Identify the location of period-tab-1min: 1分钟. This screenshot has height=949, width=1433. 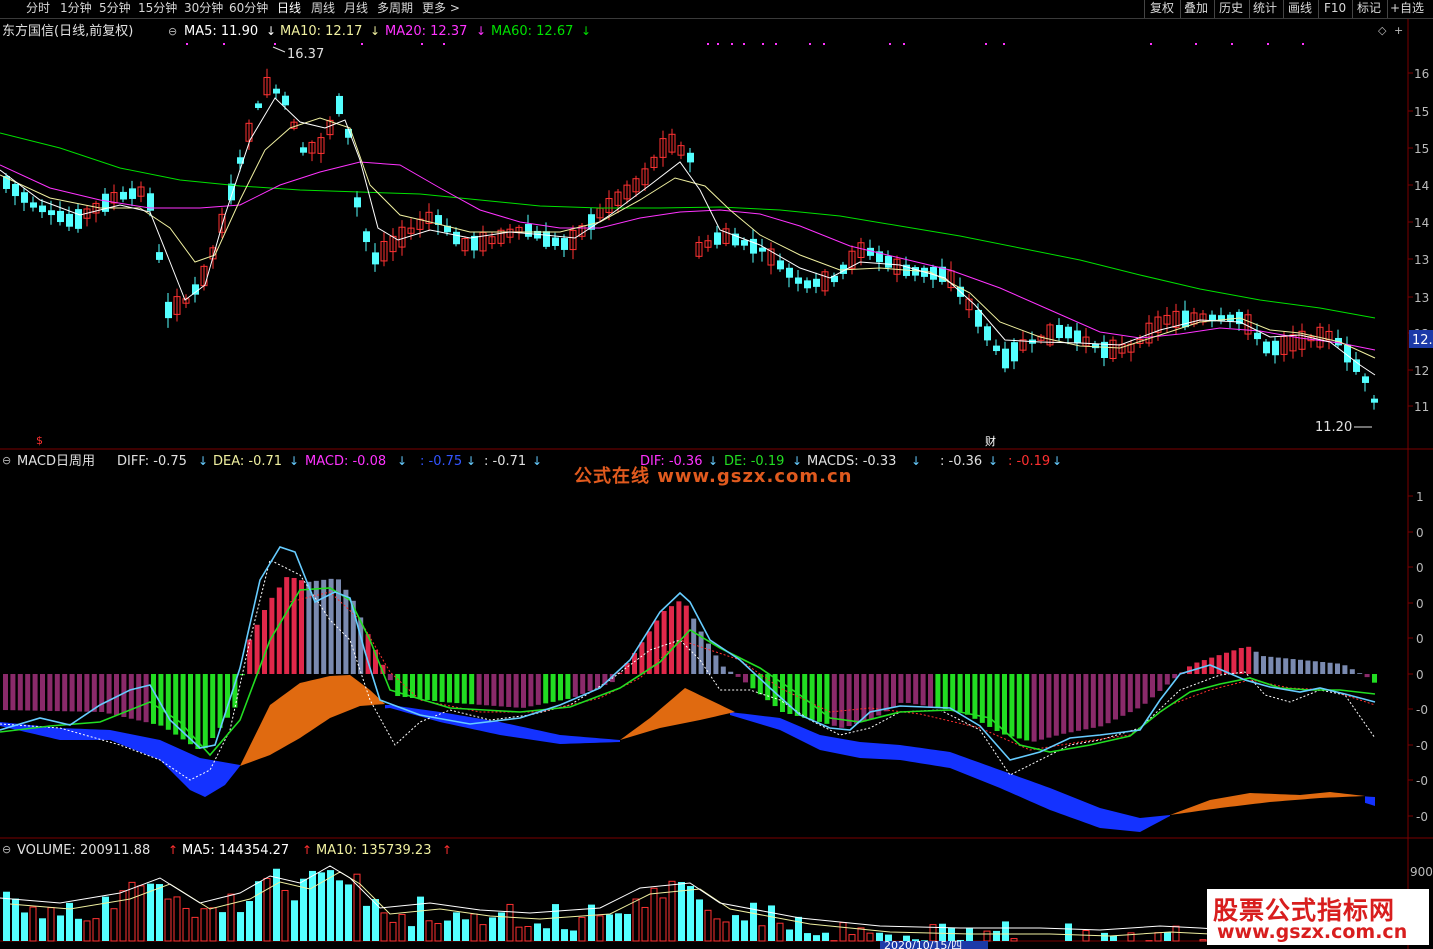
(76, 8).